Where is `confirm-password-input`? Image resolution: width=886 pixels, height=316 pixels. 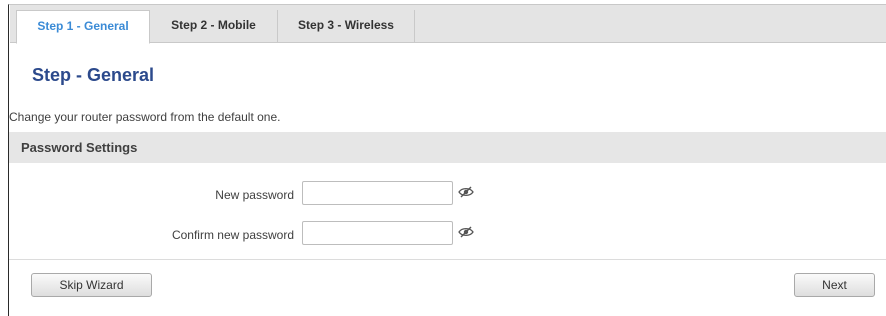
confirm-password-input is located at coordinates (377, 233).